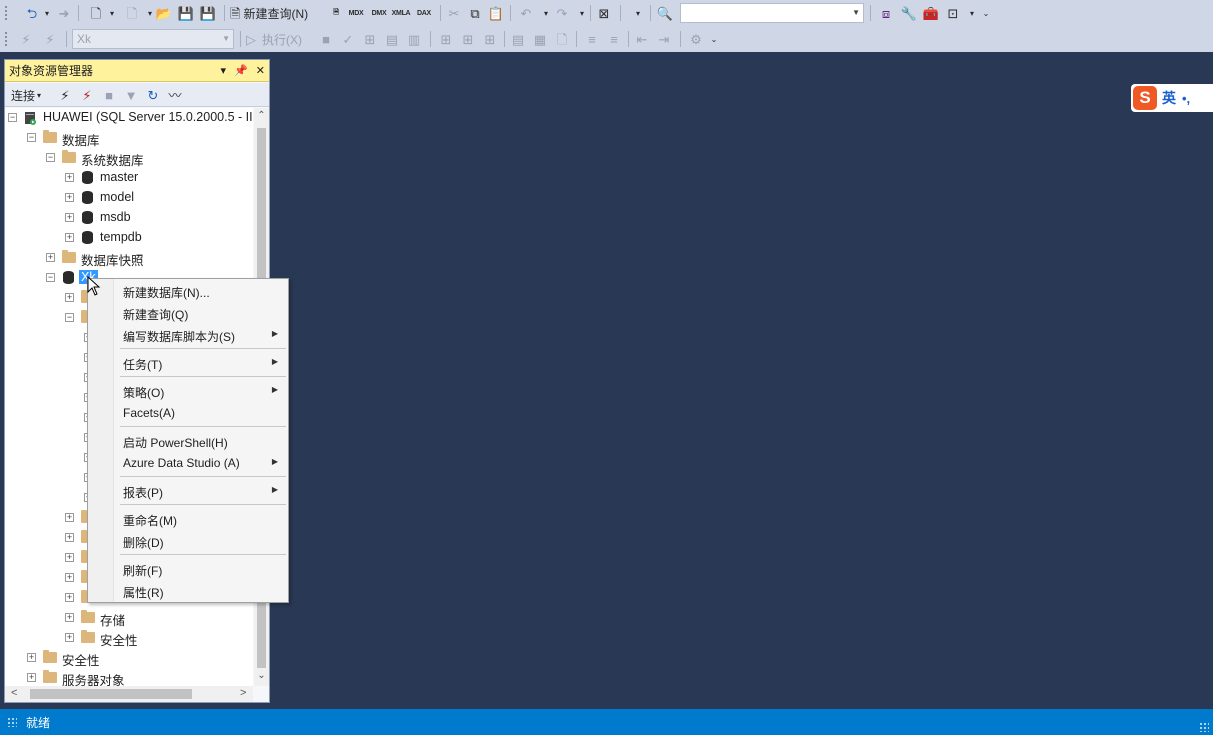  What do you see at coordinates (414, 39) in the screenshot?
I see `intellisense-icon: ▥` at bounding box center [414, 39].